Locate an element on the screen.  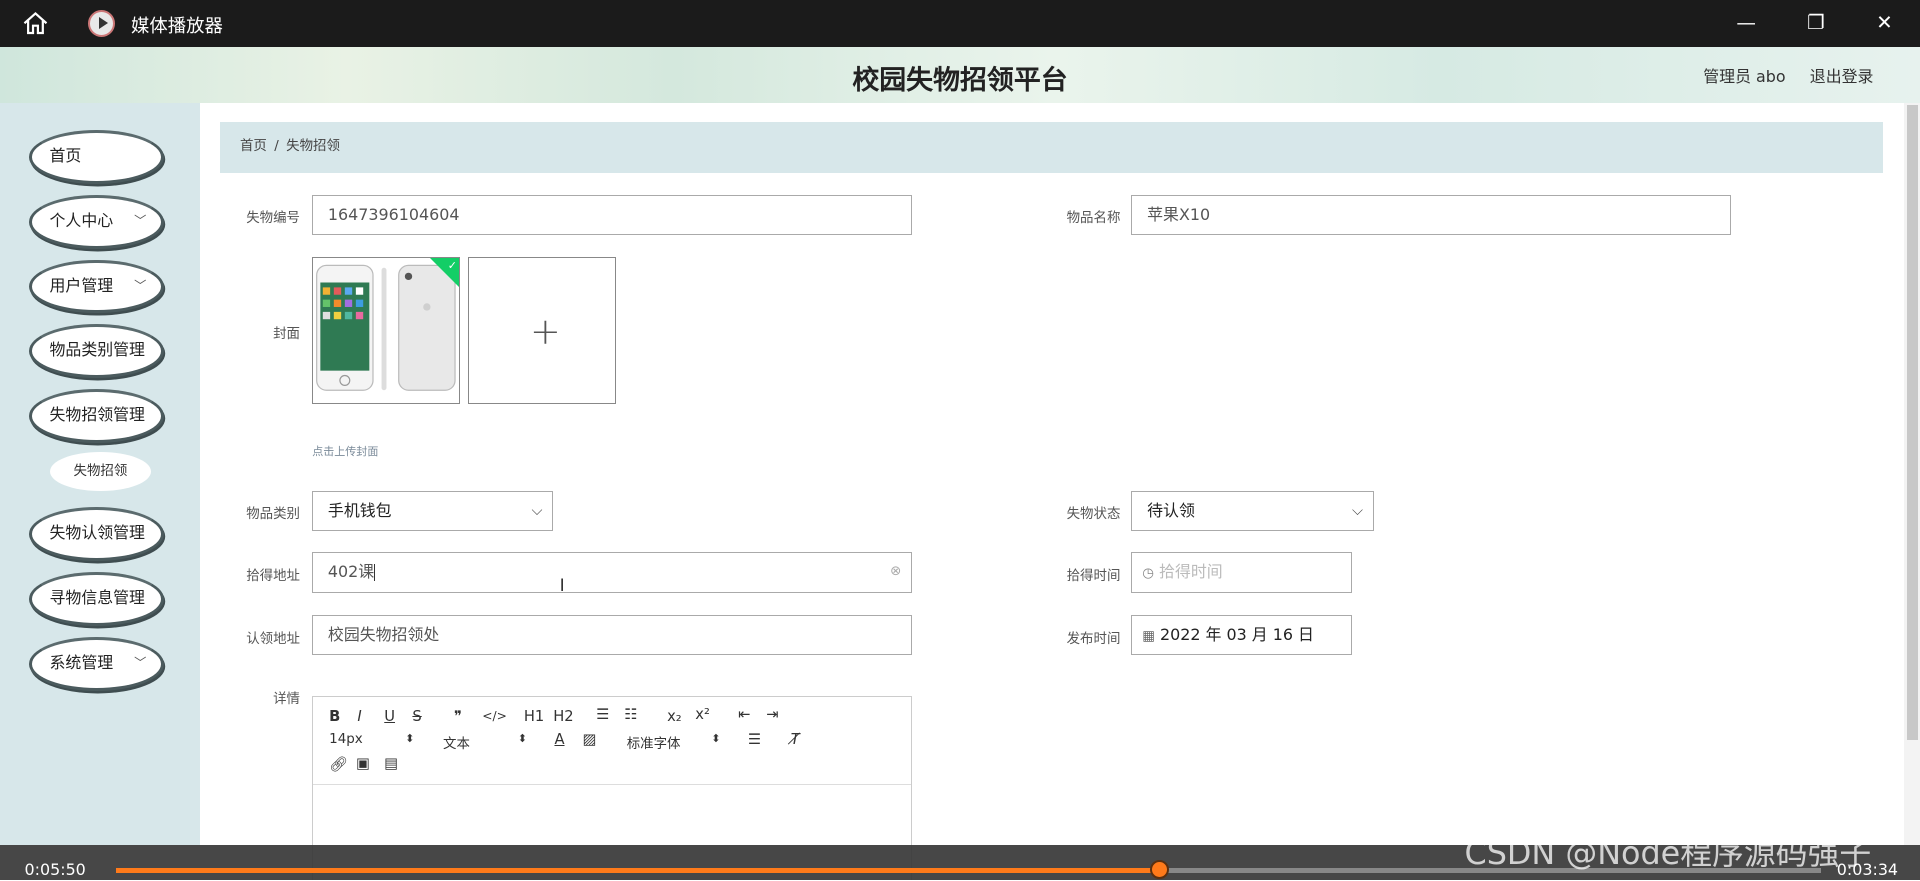
sidebar-item-personal-center: 个人中心 ﹀ is located at coordinates (97, 221).